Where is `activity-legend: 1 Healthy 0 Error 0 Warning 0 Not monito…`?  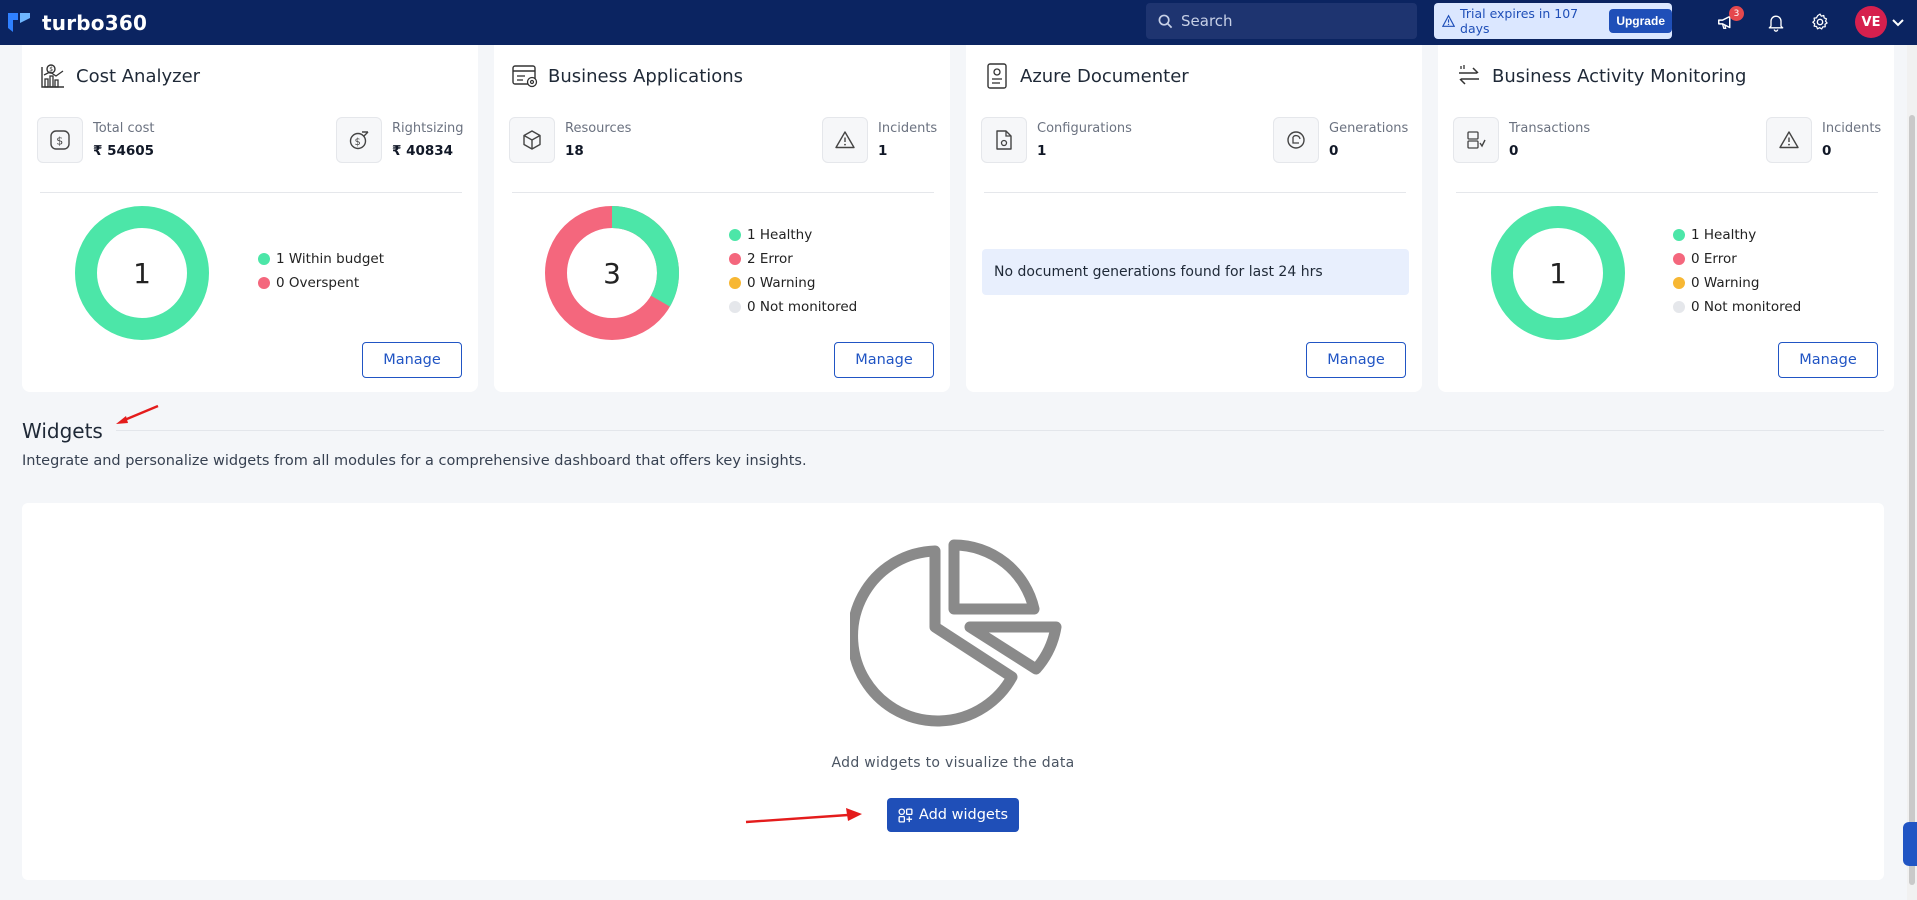
activity-legend: 1 Healthy 0 Error 0 Warning 0 Not monito… is located at coordinates (1737, 271).